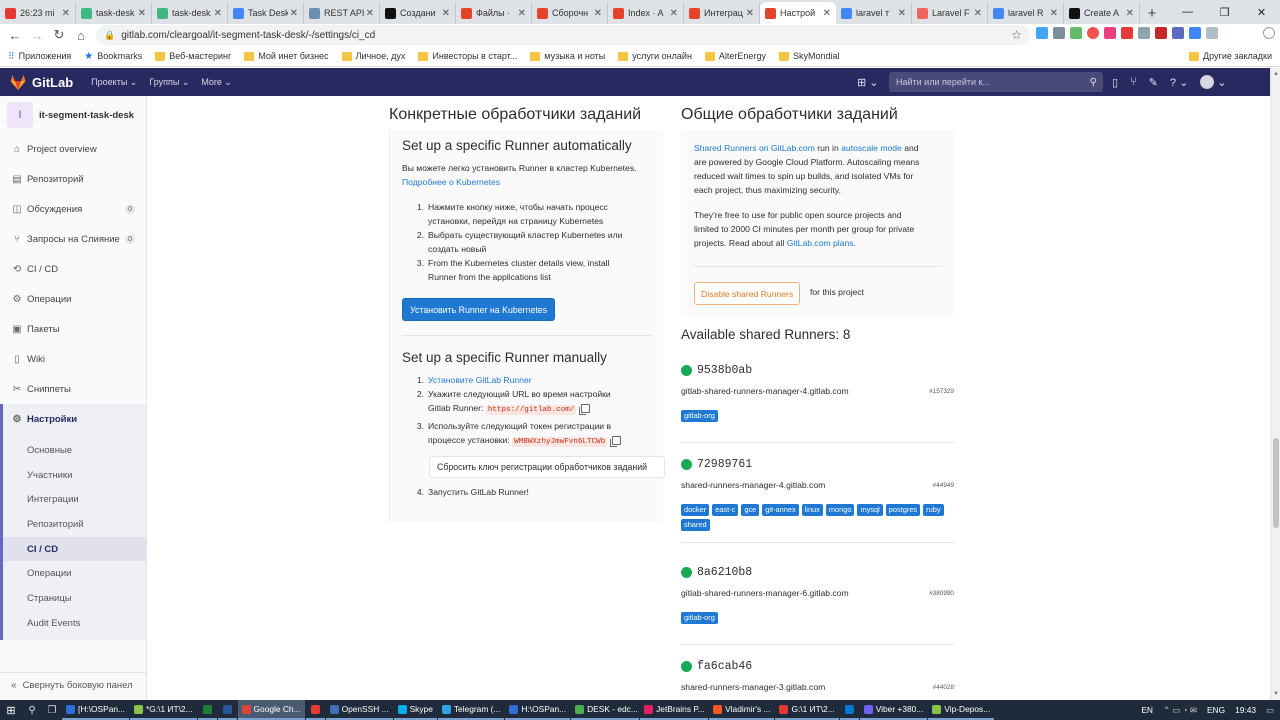 The width and height of the screenshot is (1280, 720). Describe the element at coordinates (73, 269) in the screenshot. I see `sidebar-item: ⟲ CI / CD` at that location.